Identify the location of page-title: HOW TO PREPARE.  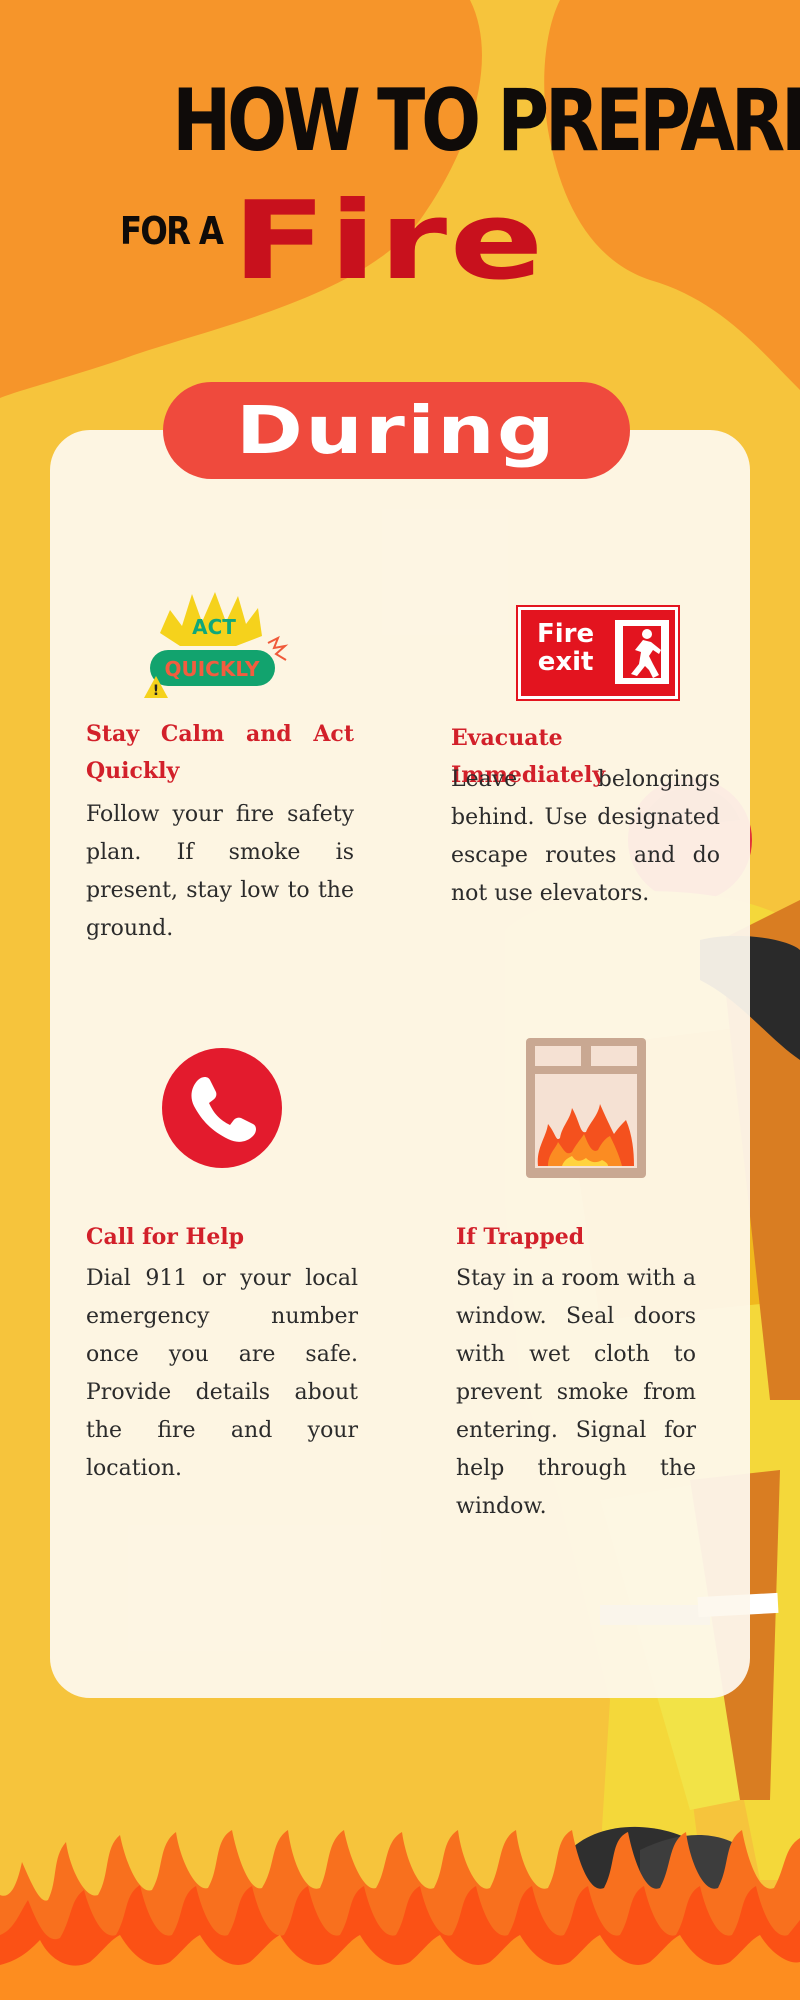
(486, 121).